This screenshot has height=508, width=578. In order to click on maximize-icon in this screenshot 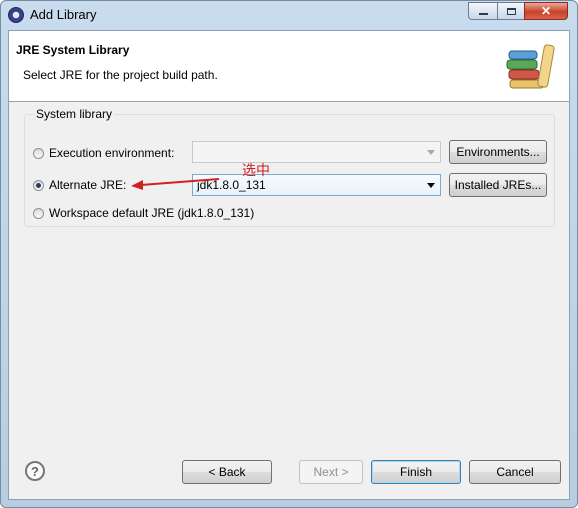, I will do `click(511, 11)`.